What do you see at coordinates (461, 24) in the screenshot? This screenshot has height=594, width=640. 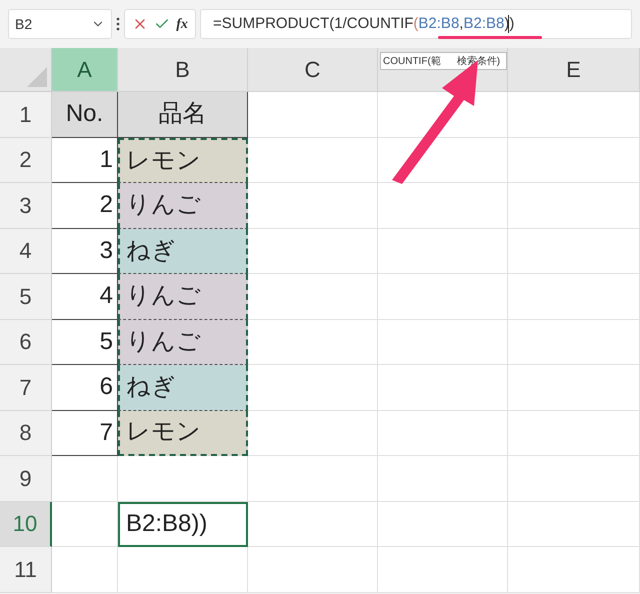 I see `formula-text: ,` at bounding box center [461, 24].